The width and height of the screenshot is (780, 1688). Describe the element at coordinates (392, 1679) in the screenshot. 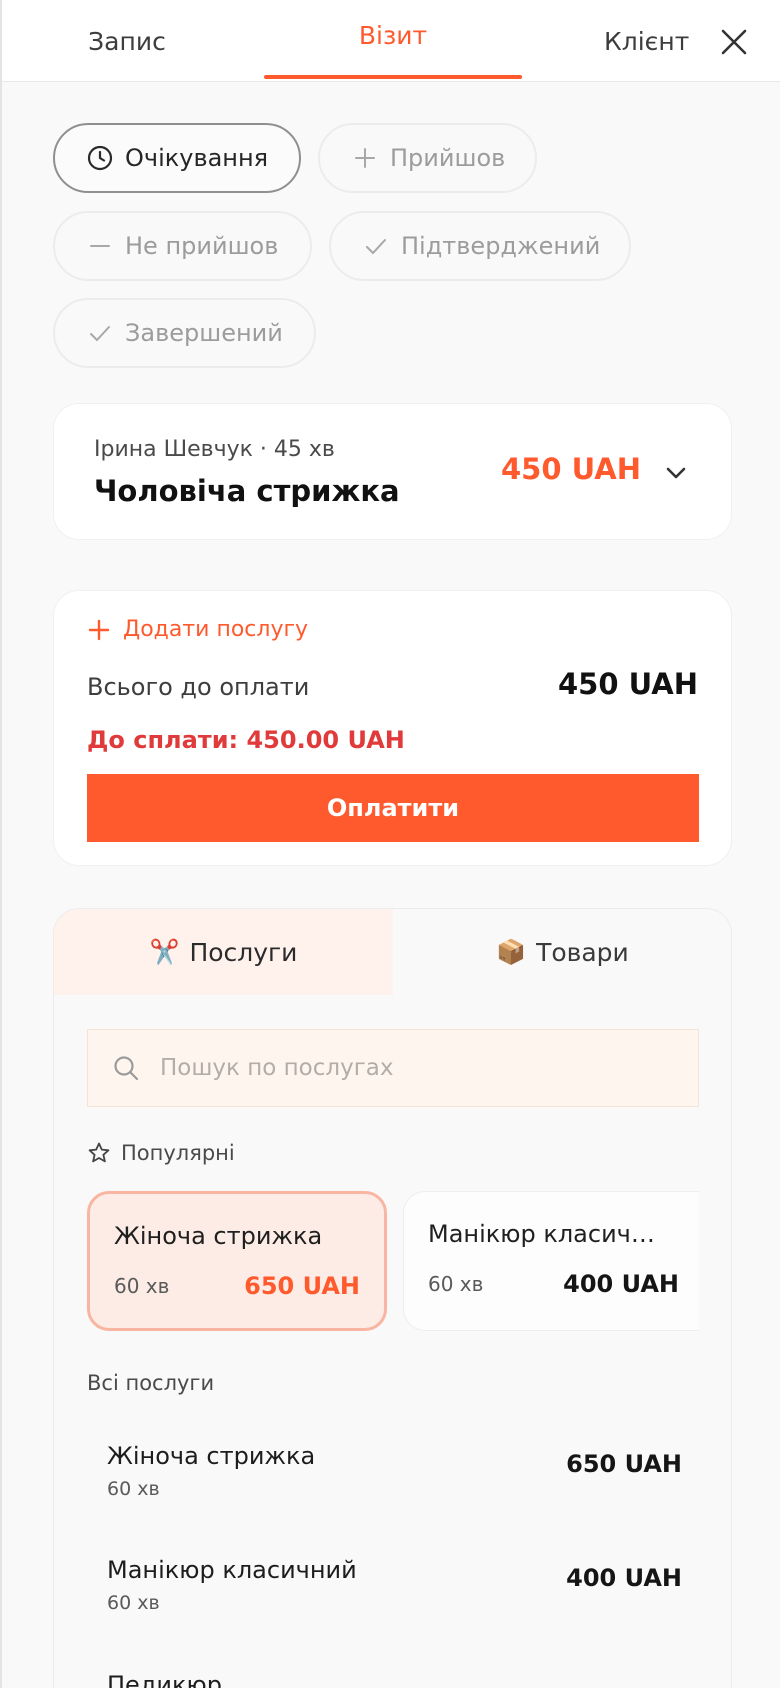

I see `service-list-item: Педикюр` at that location.